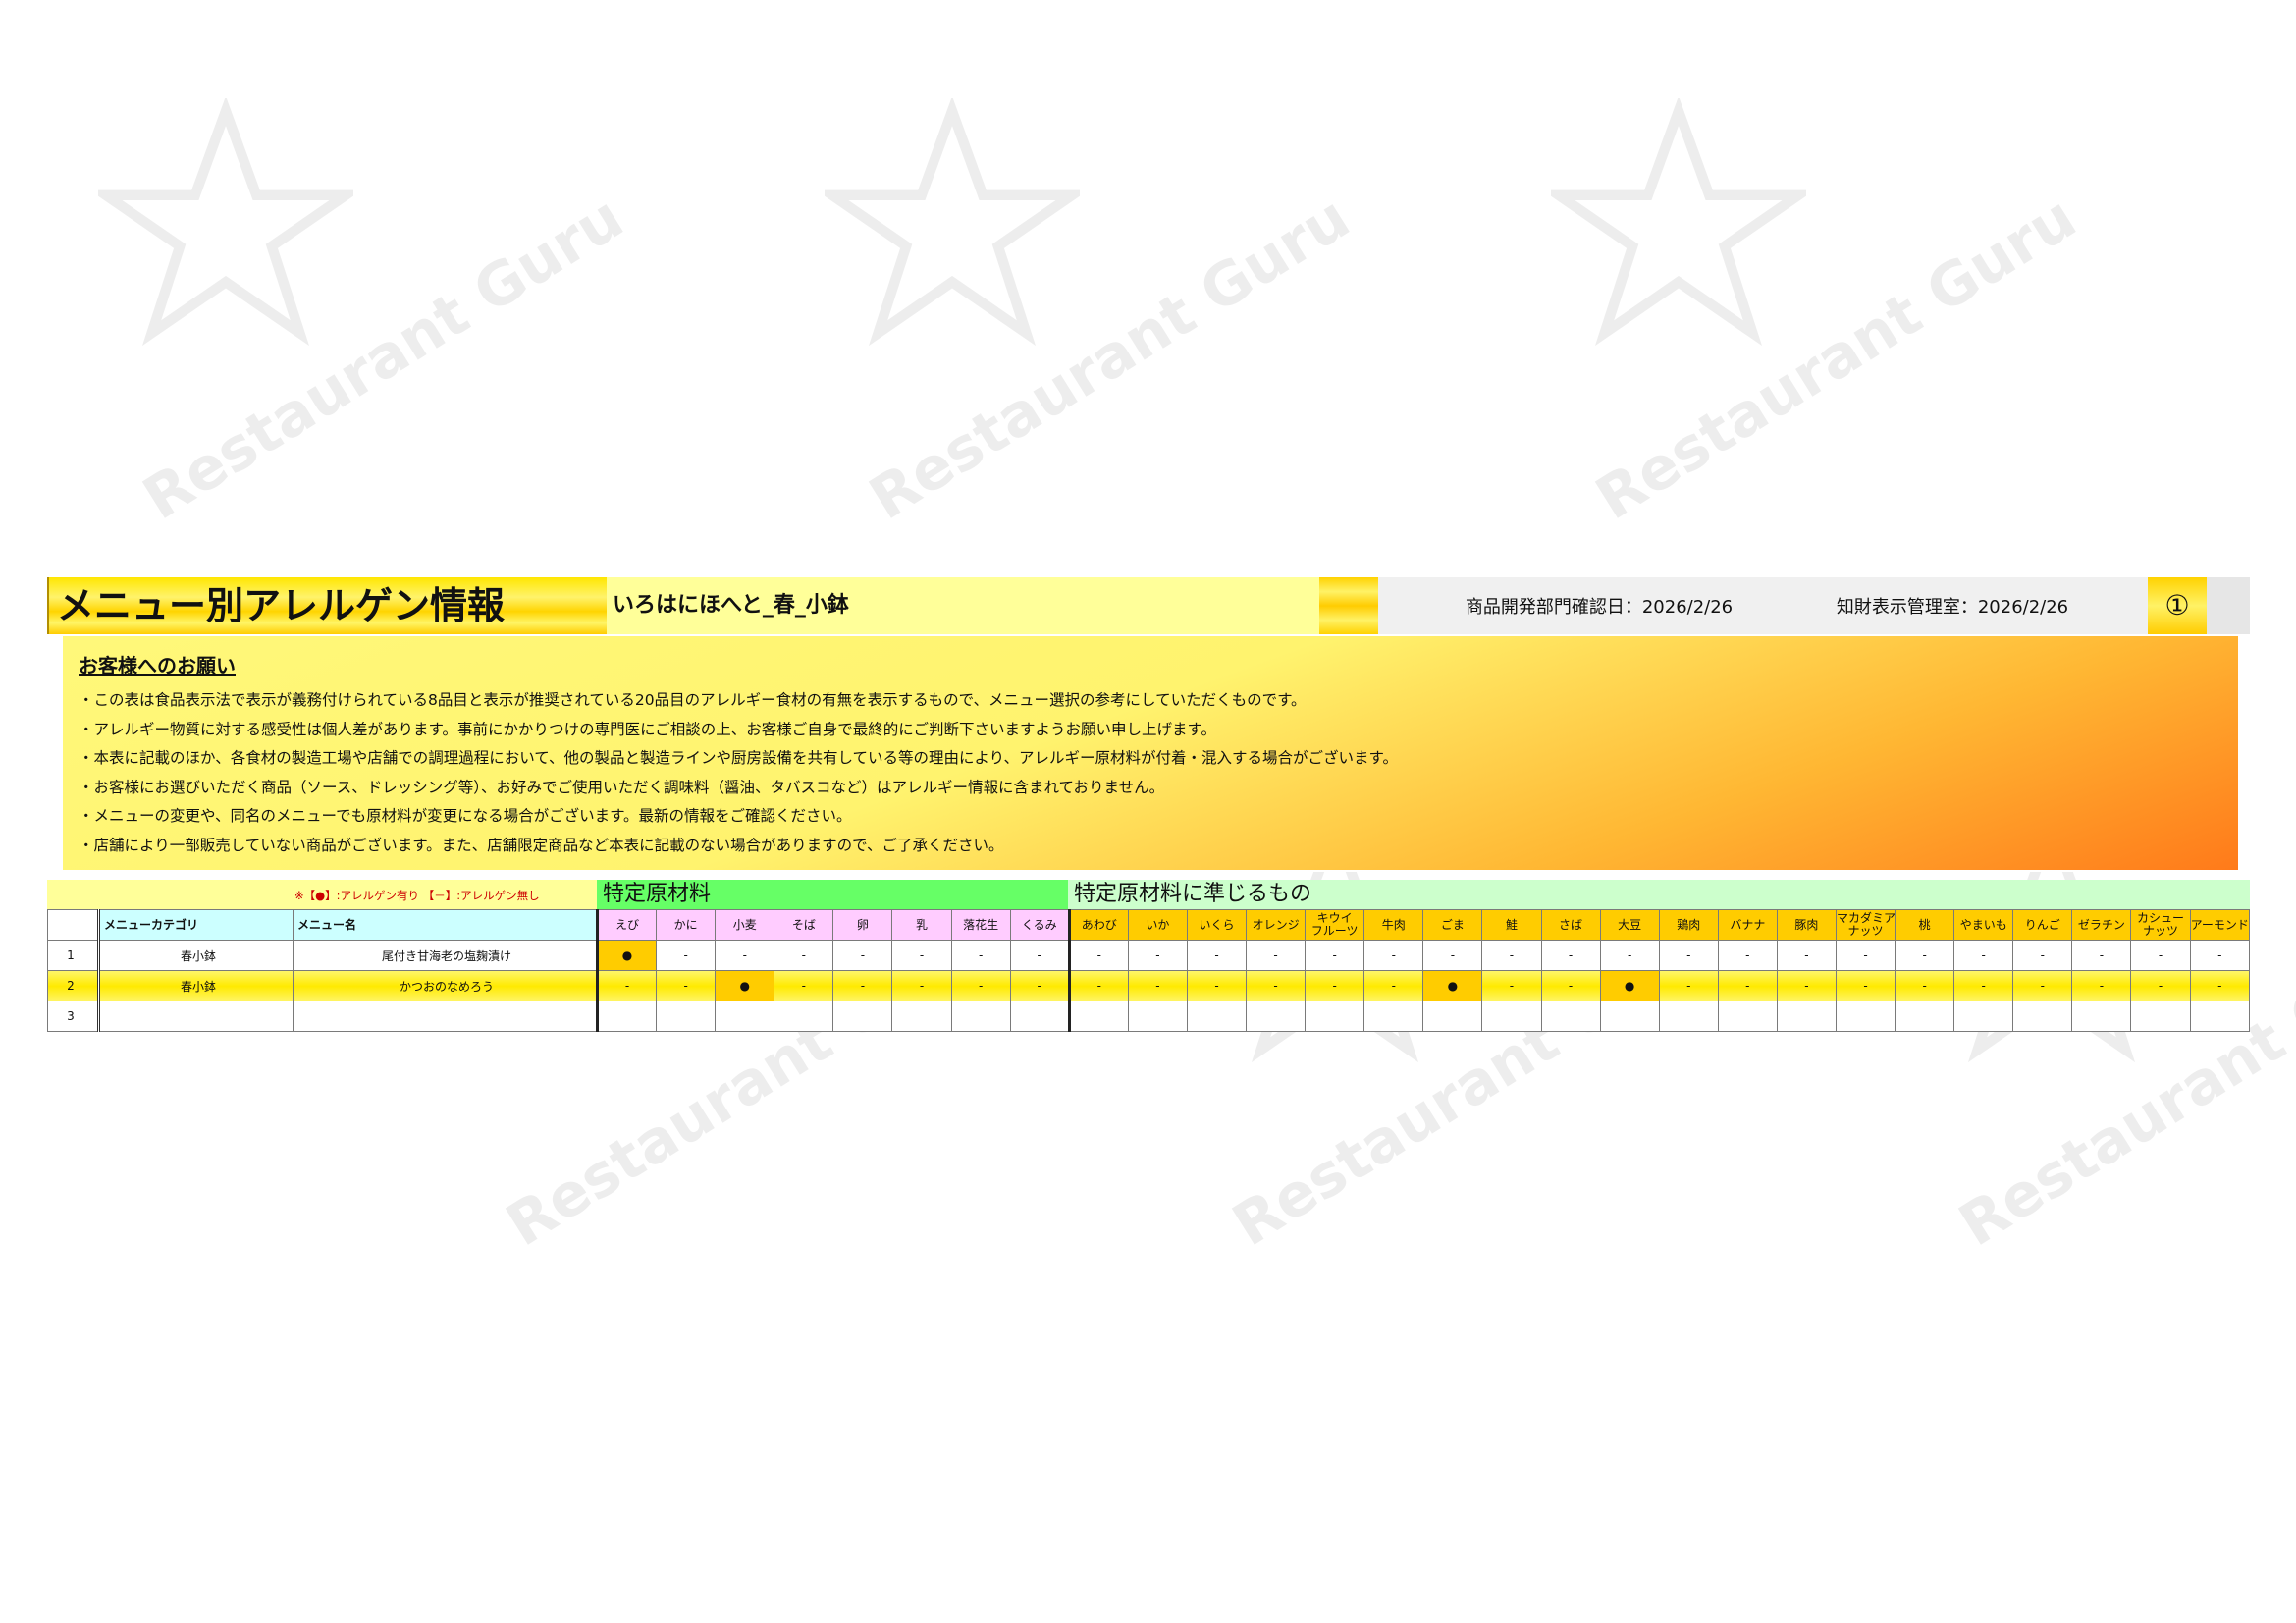 Image resolution: width=2296 pixels, height=1623 pixels. What do you see at coordinates (445, 1017) in the screenshot?
I see `menu-name` at bounding box center [445, 1017].